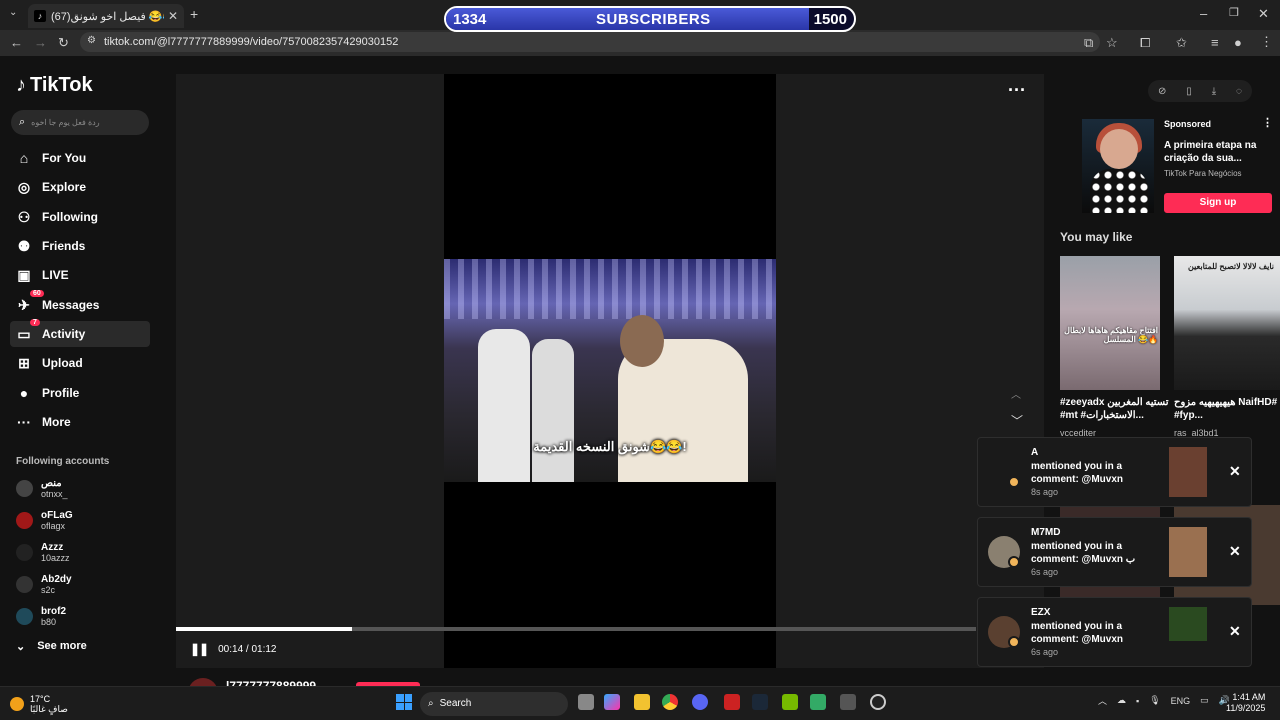  I want to click on reload-icon: ↻, so click(63, 43).